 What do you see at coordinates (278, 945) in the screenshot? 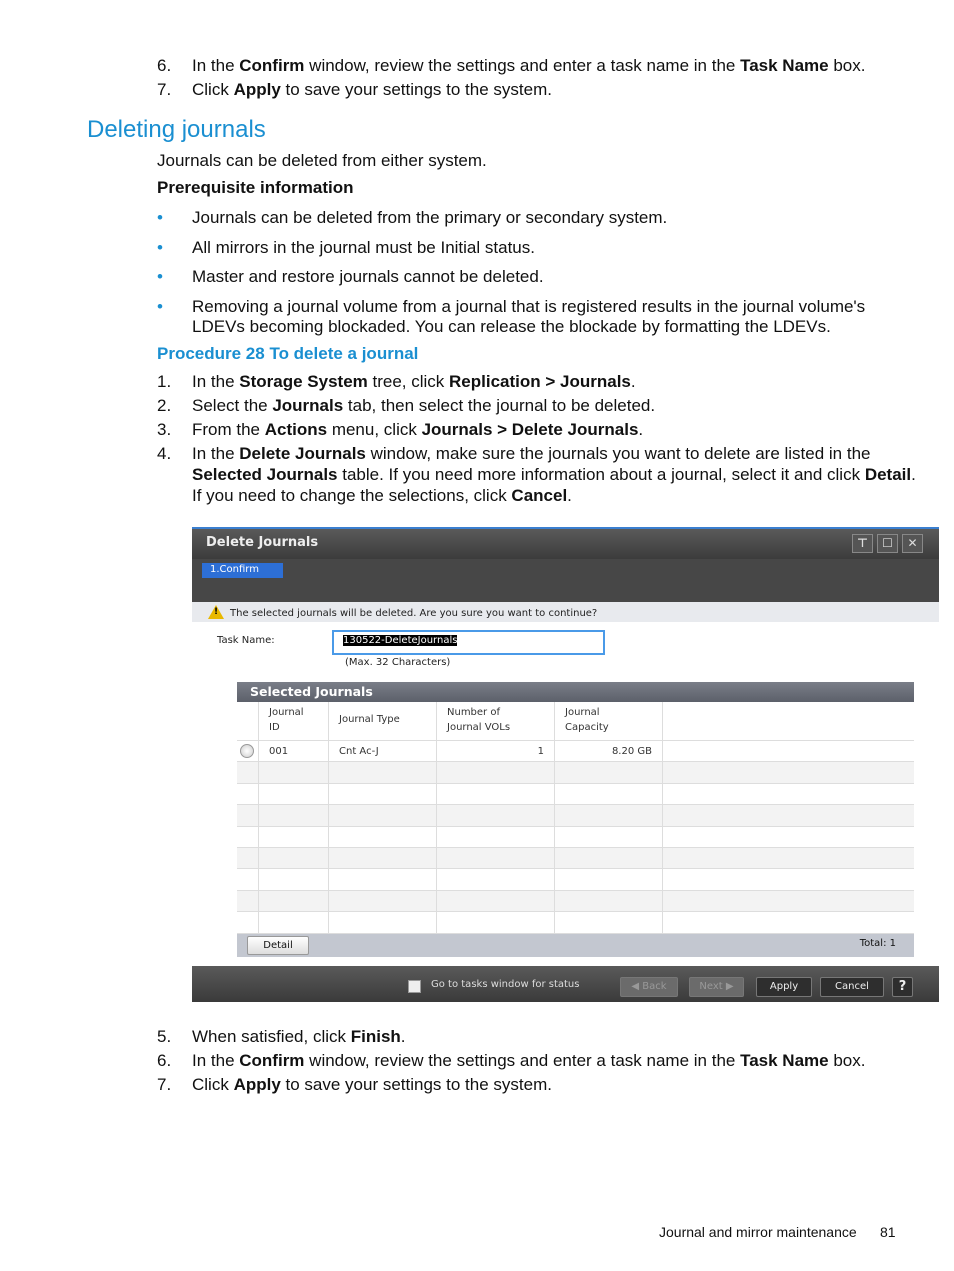
I see `detail-button: Detail` at bounding box center [278, 945].